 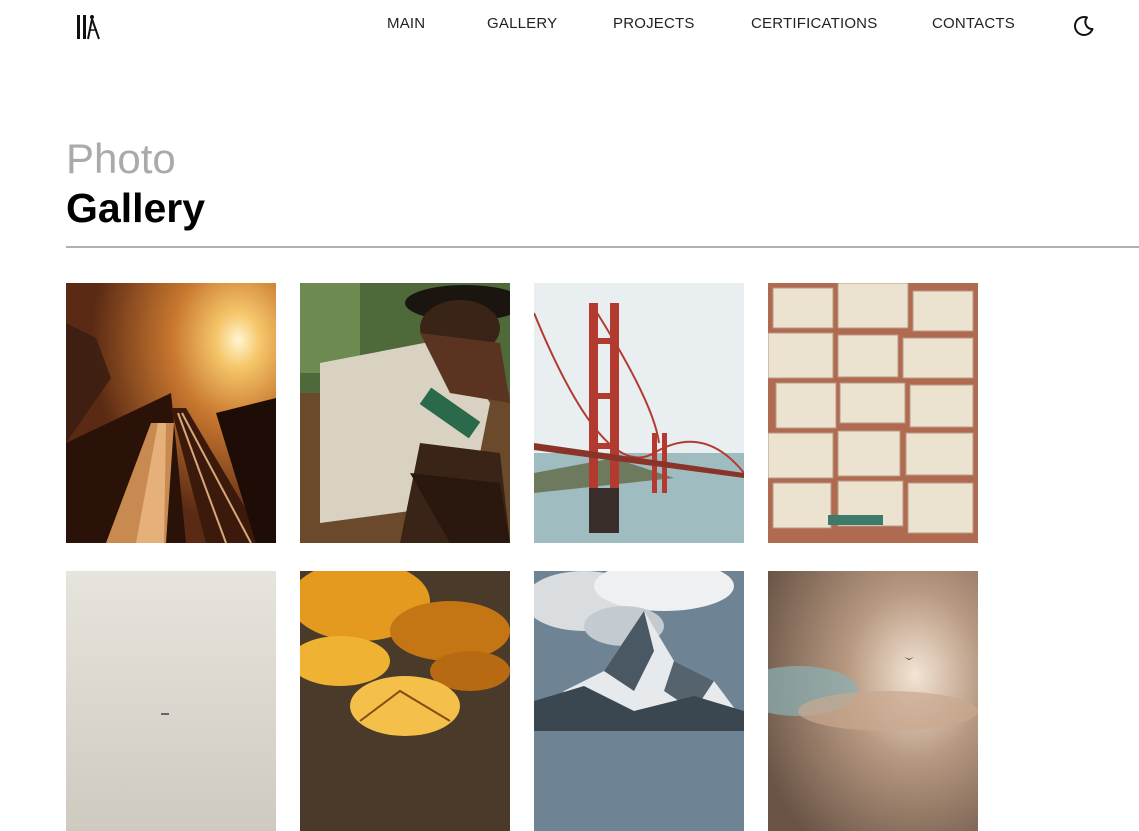 What do you see at coordinates (639, 413) in the screenshot?
I see `gallery-photo-golden-gate` at bounding box center [639, 413].